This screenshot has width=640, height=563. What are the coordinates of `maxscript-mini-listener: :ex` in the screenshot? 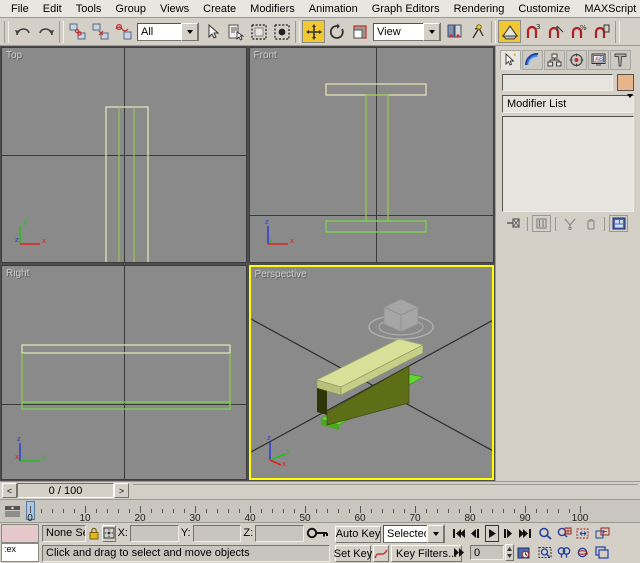 It's located at (20, 543).